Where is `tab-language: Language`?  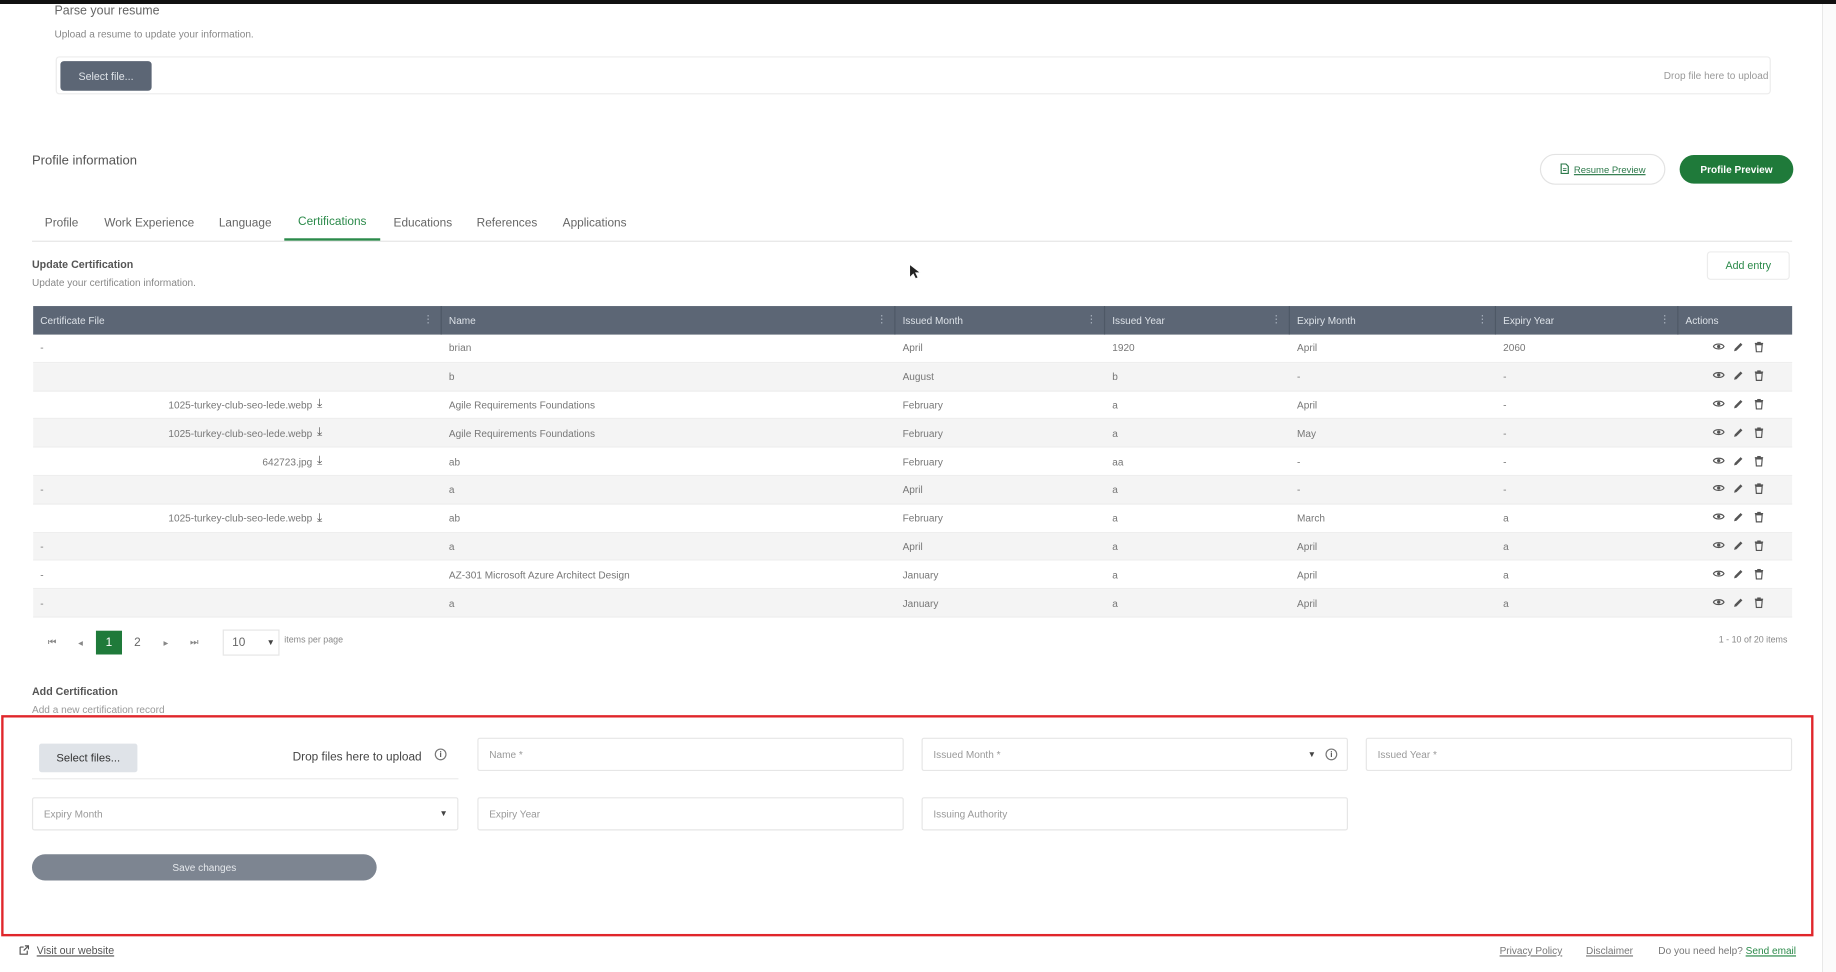 tab-language: Language is located at coordinates (245, 223).